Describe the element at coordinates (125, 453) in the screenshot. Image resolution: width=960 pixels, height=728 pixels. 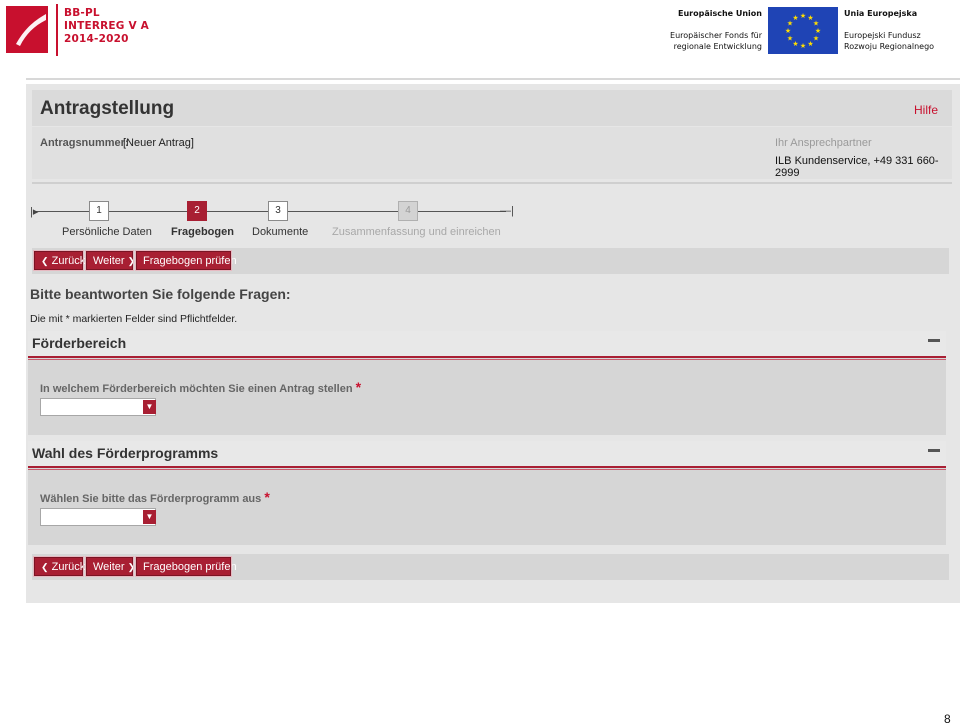
I see `section-title: Wahl des Förderprogramms` at that location.